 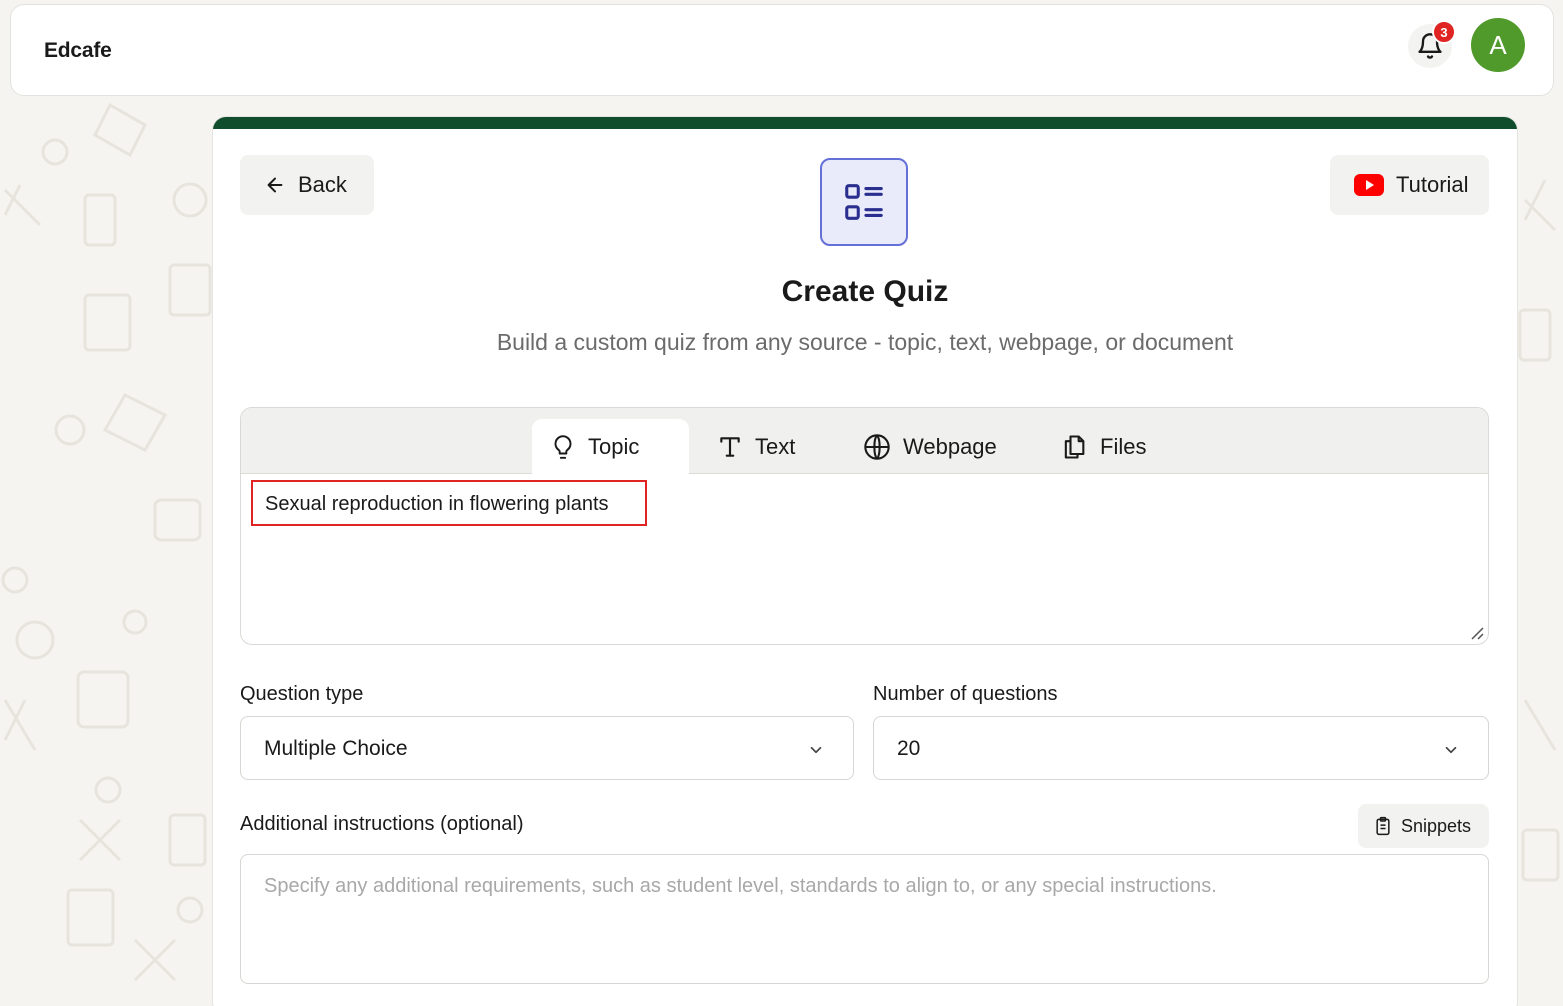 I want to click on num-questions-select: 20, so click(x=1181, y=748).